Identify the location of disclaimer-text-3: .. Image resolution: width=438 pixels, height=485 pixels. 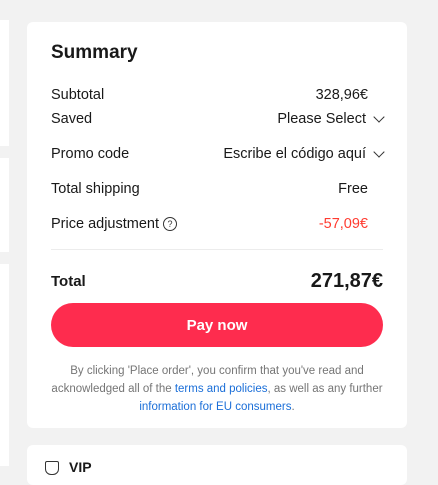
(293, 407).